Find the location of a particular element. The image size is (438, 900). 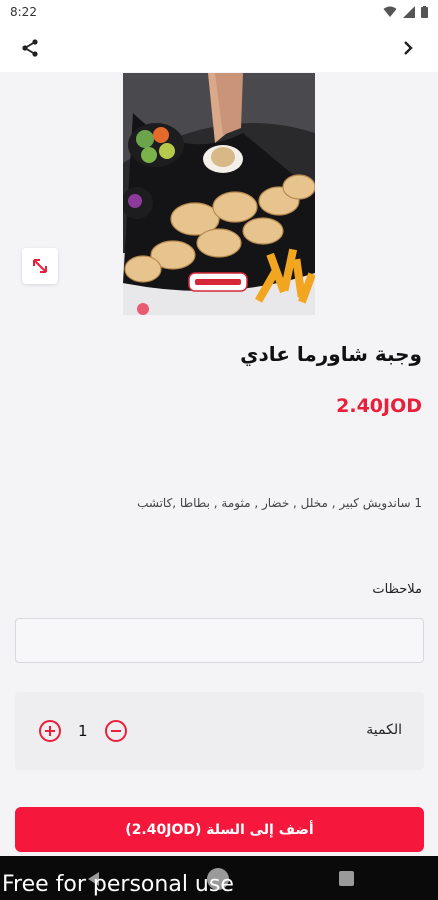

status-icons is located at coordinates (405, 12).